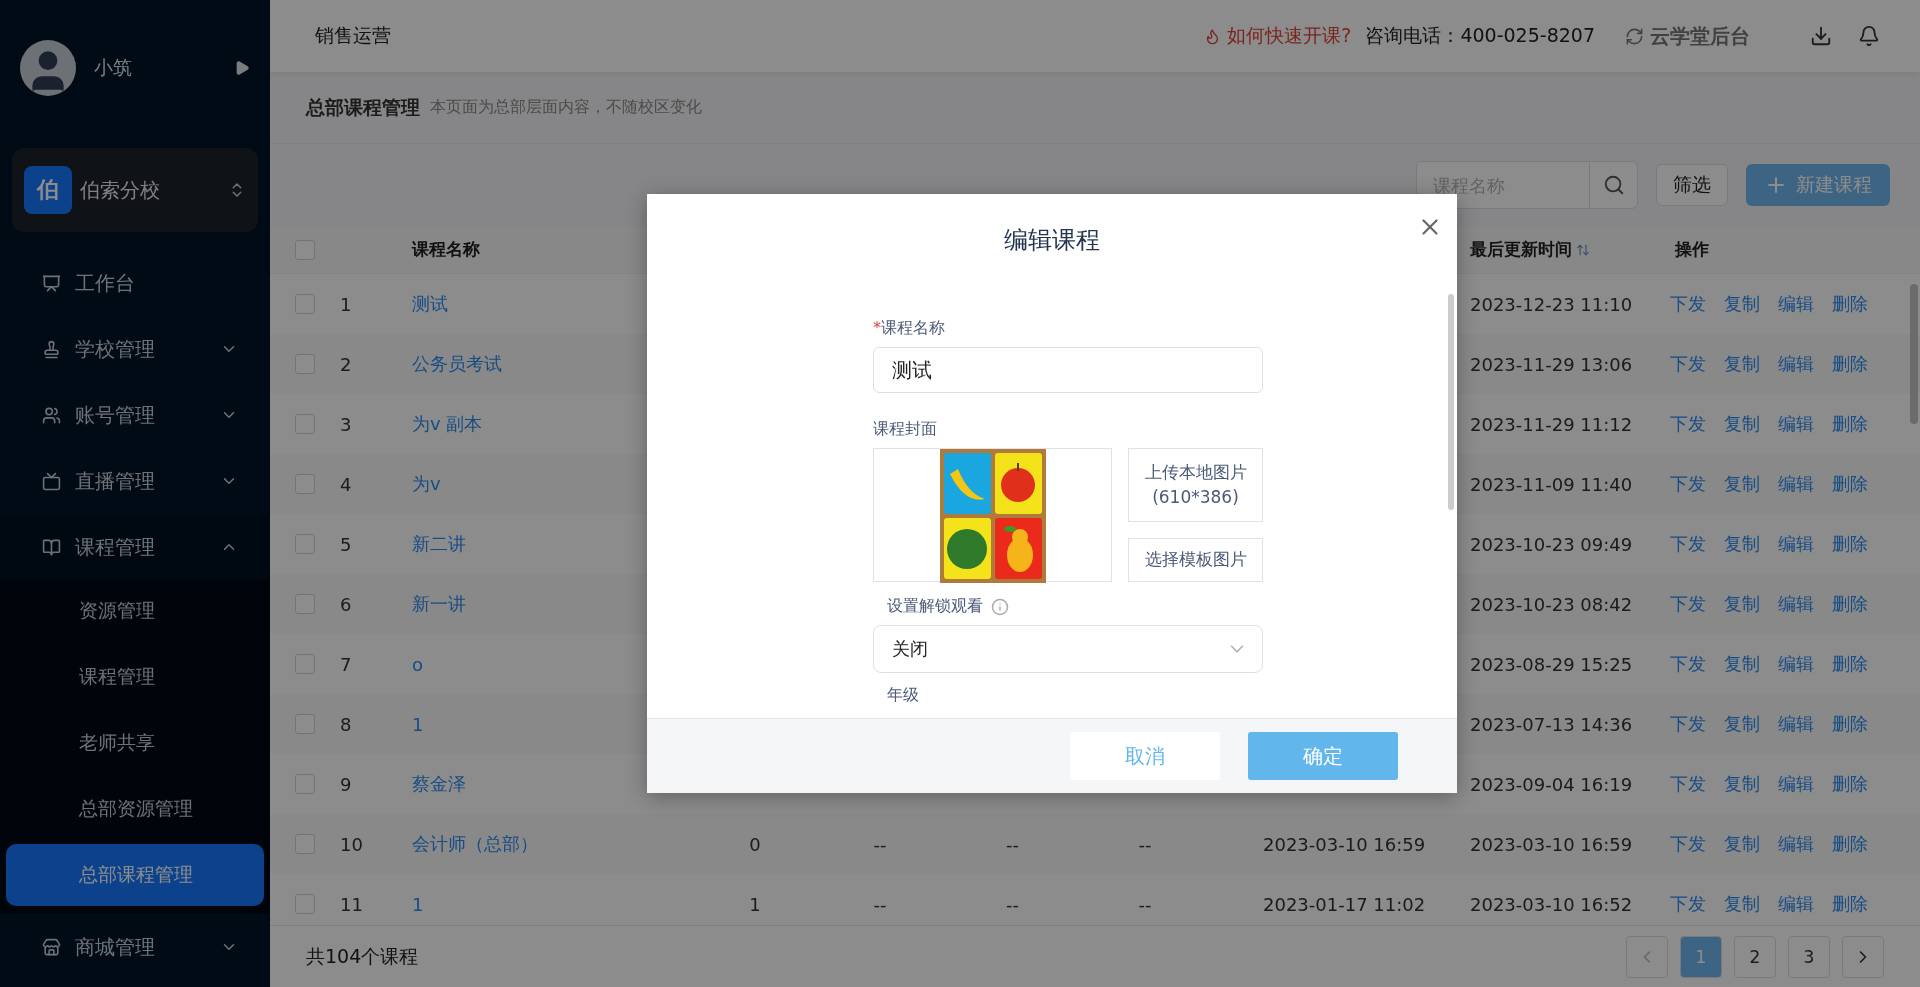 The image size is (1920, 987). What do you see at coordinates (1809, 956) in the screenshot?
I see `page-button: 3` at bounding box center [1809, 956].